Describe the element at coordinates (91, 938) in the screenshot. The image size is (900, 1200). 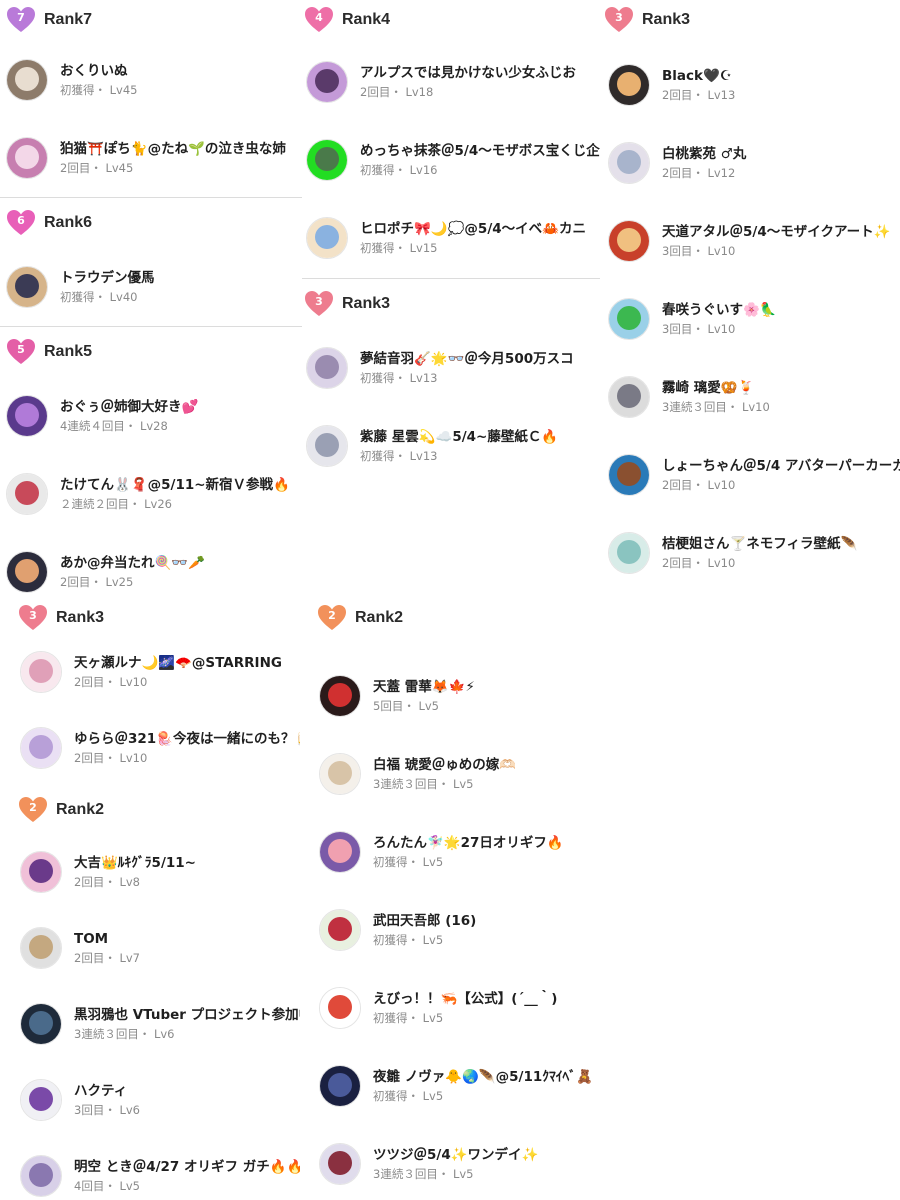
I see `user-name: TOM` at that location.